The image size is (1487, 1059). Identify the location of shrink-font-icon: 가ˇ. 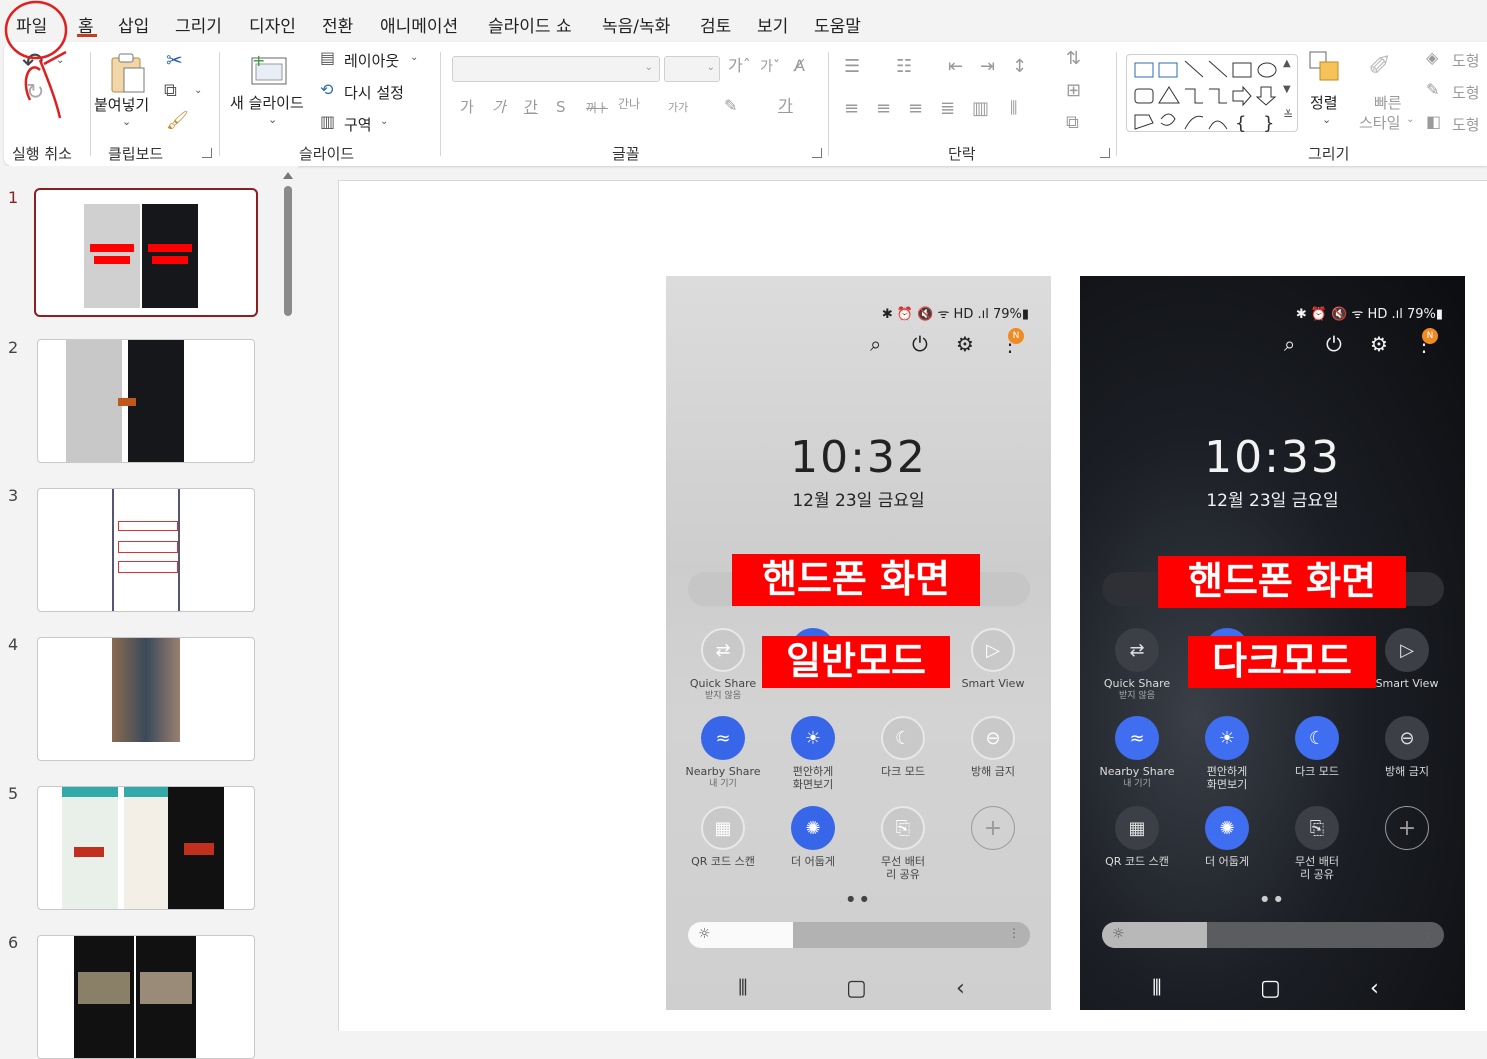
(770, 67).